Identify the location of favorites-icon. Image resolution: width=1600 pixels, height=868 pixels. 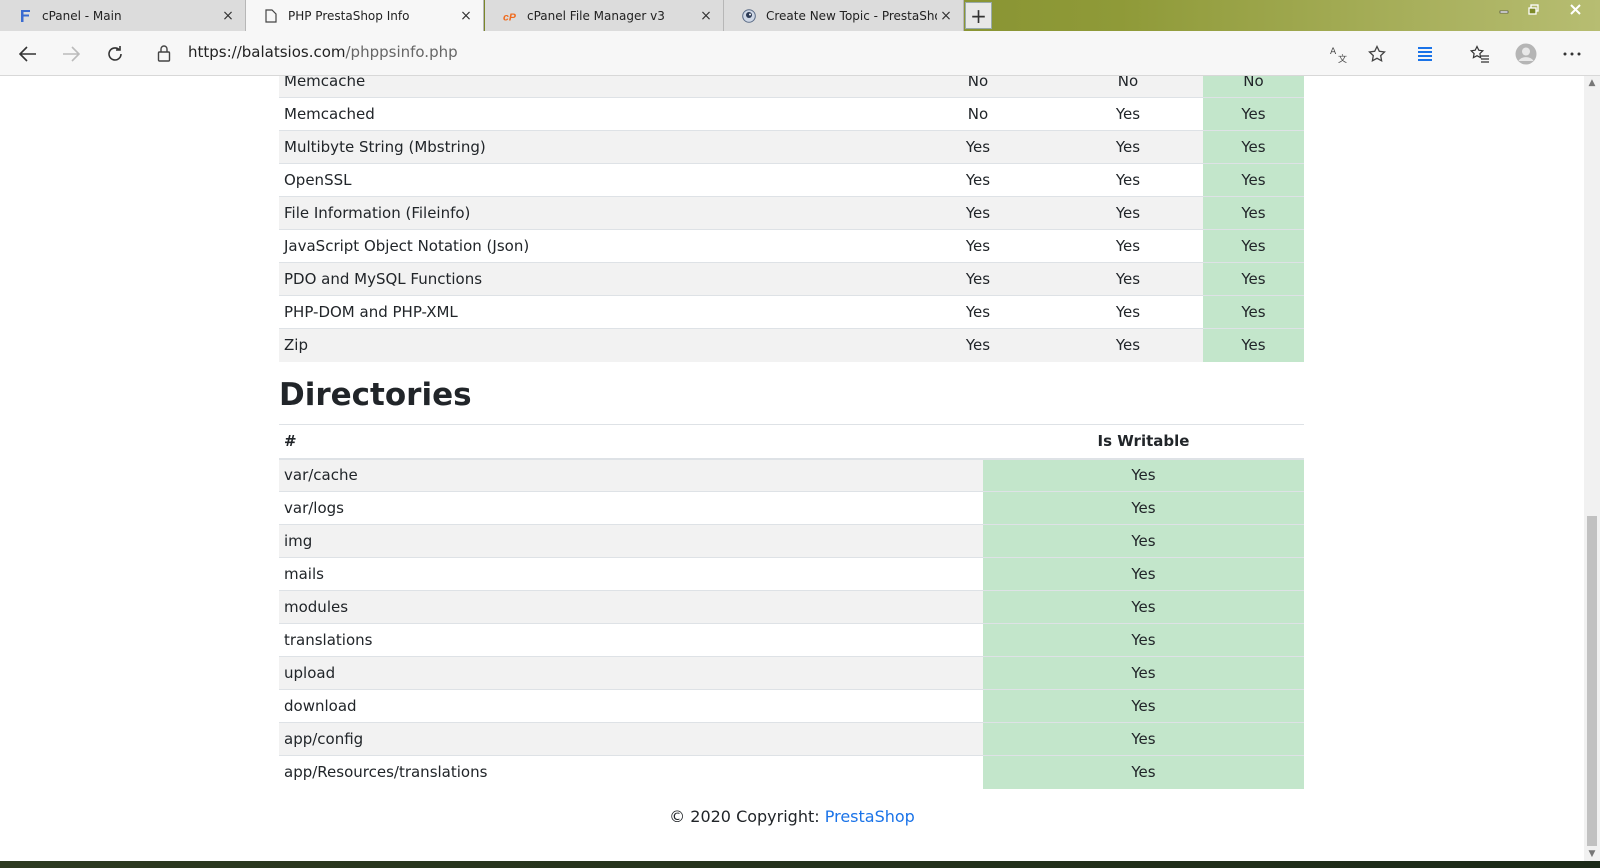
(1480, 54).